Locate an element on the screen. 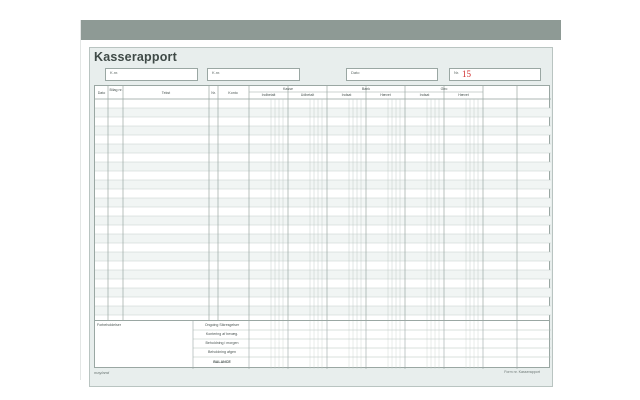 The width and height of the screenshot is (640, 400). col-header-dato: Dato is located at coordinates (101, 93).